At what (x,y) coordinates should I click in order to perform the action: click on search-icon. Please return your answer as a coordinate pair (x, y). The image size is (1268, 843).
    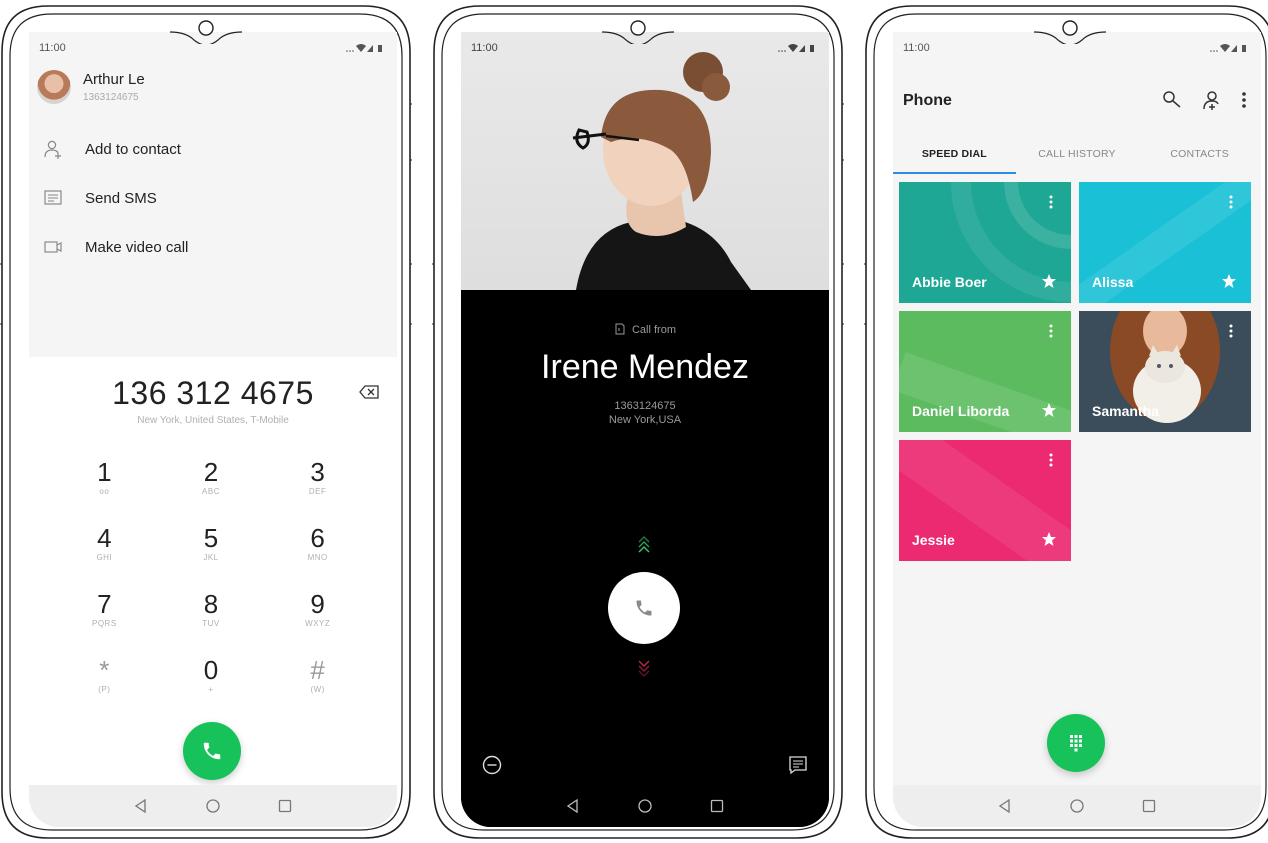
    Looking at the image, I should click on (1172, 100).